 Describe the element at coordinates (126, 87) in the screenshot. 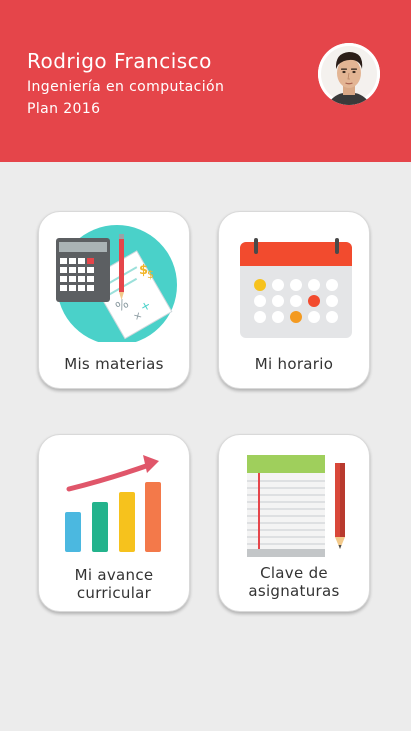

I see `student-career: Ingeniería en computación` at that location.